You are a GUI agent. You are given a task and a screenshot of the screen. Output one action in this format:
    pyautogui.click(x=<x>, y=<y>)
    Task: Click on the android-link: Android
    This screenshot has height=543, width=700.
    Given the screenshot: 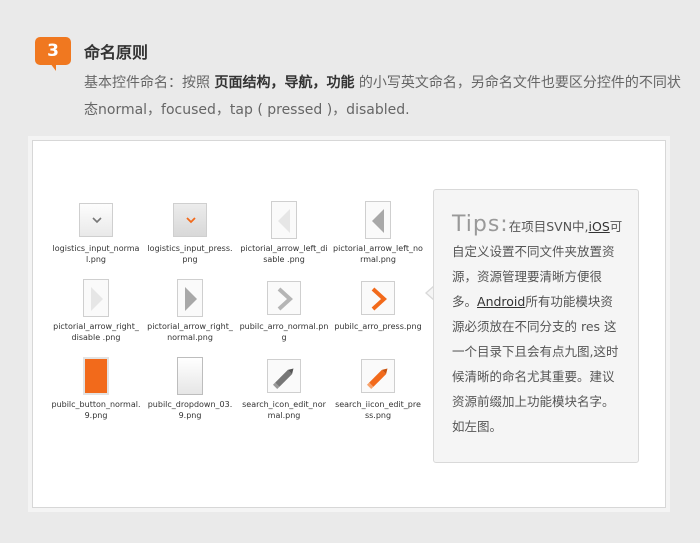 What is the action you would take?
    pyautogui.click(x=501, y=301)
    